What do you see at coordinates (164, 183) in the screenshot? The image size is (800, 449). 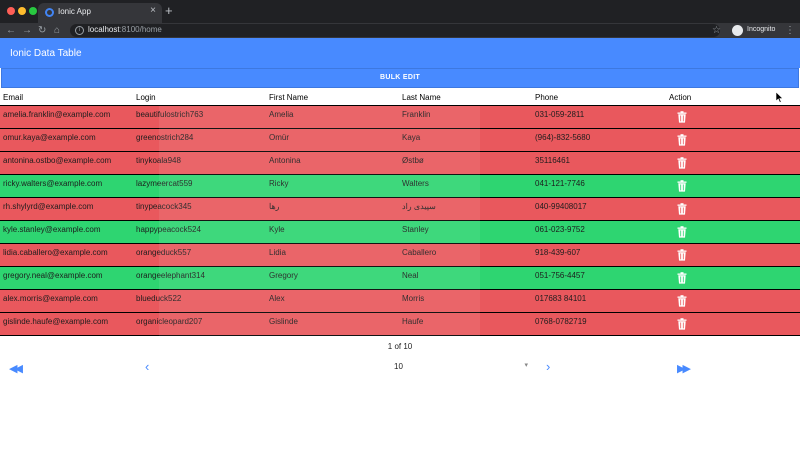 I see `cell-login: lazymeercat559` at bounding box center [164, 183].